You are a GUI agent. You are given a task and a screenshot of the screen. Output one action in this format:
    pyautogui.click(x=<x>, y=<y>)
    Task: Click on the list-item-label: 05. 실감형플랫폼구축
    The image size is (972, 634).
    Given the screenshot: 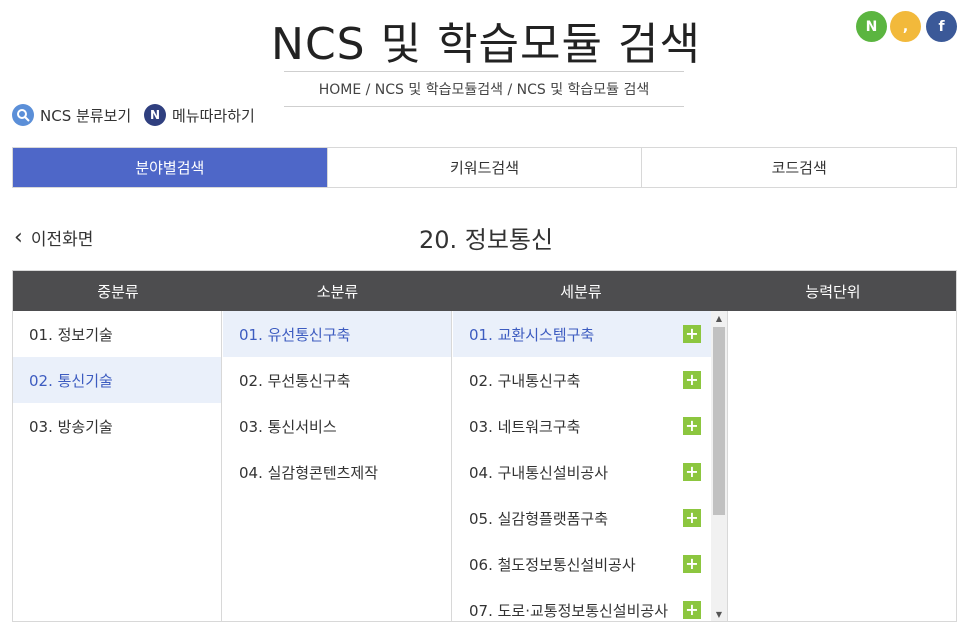 What is the action you would take?
    pyautogui.click(x=539, y=518)
    